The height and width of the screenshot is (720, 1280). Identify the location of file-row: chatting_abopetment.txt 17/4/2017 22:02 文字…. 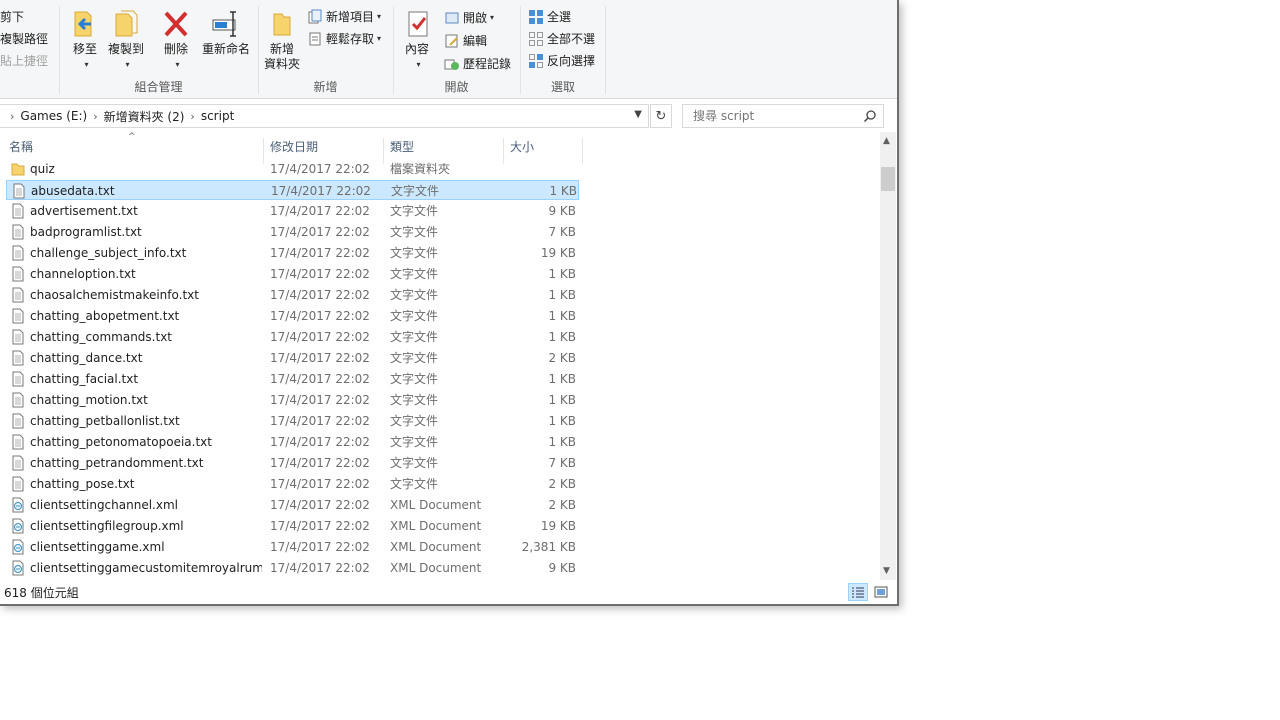
(292, 316).